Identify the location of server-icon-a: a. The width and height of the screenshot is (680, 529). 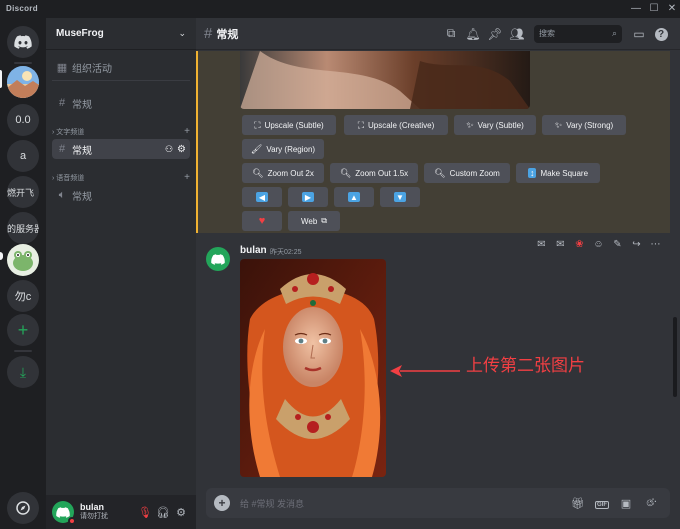
(23, 156).